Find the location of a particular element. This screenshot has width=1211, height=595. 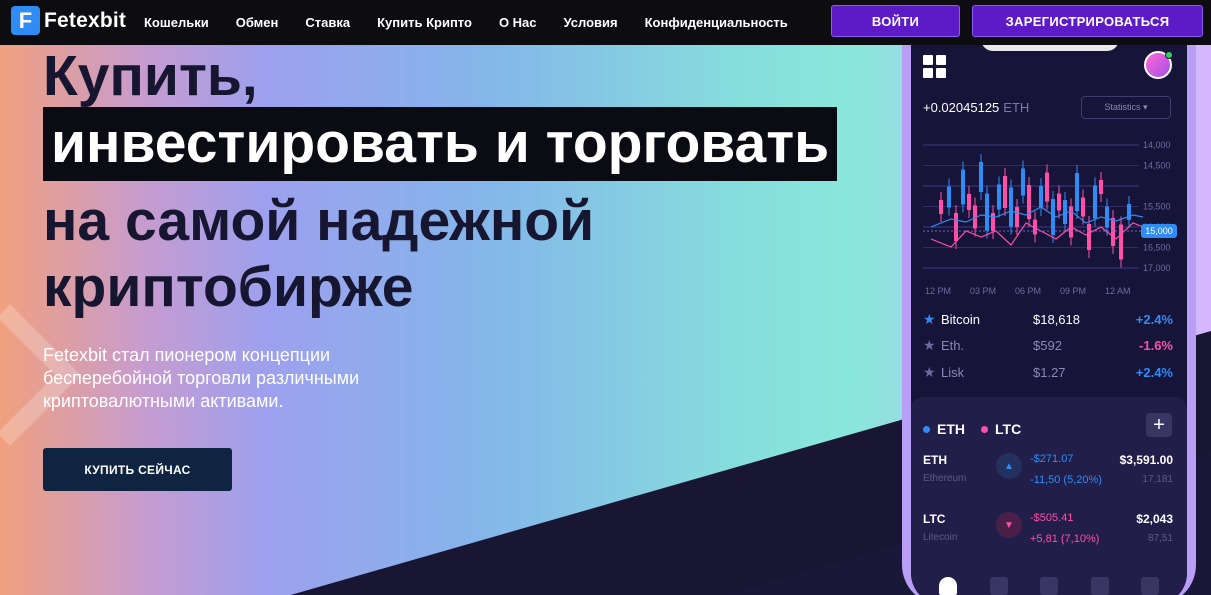

coin-price: $592 is located at coordinates (1047, 345).